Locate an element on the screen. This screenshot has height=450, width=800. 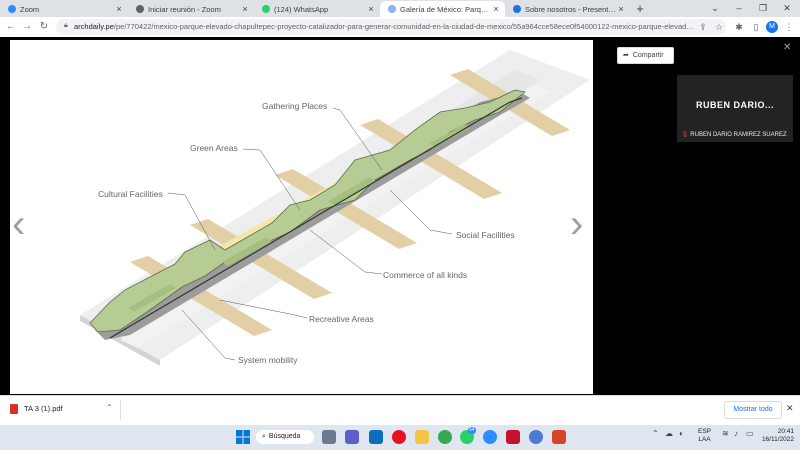
url-domain: archdaily.pe is located at coordinates (94, 26).